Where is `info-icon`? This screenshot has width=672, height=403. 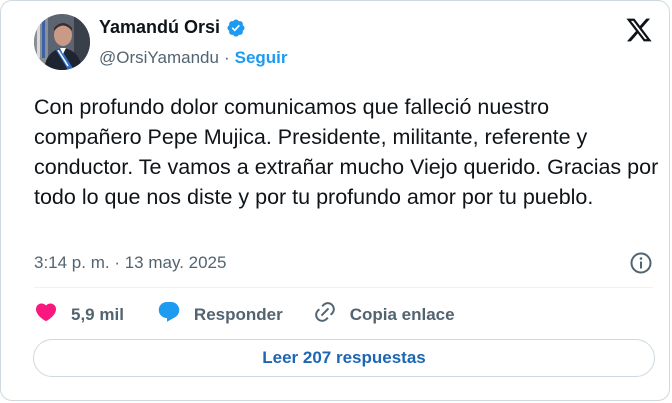 info-icon is located at coordinates (641, 263).